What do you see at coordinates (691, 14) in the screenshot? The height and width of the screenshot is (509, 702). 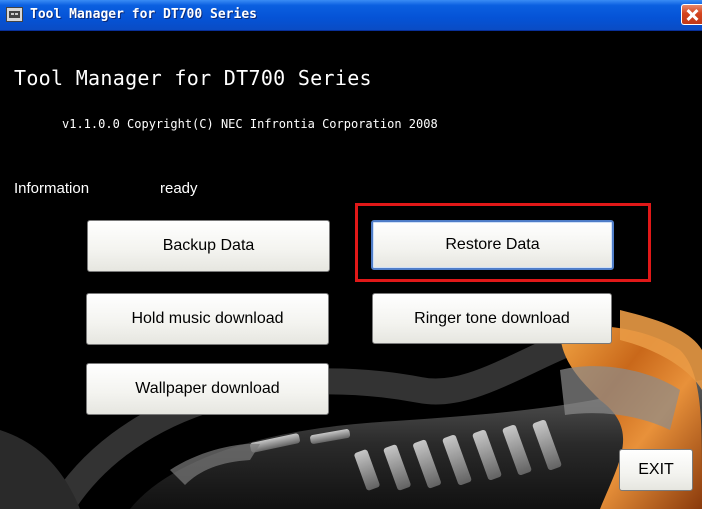 I see `close-button` at bounding box center [691, 14].